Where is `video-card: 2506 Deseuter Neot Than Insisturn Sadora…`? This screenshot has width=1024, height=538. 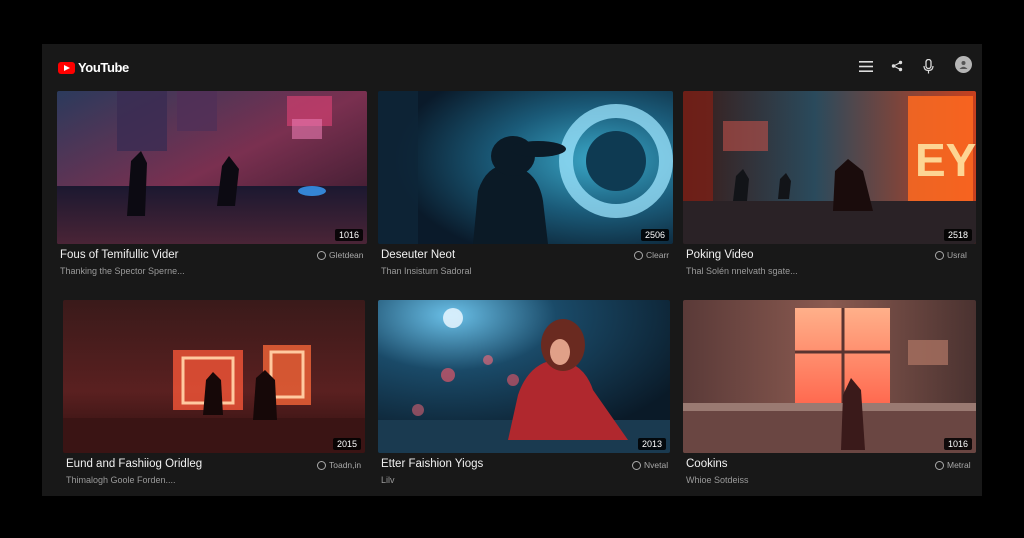
video-card: 2506 Deseuter Neot Than Insisturn Sadora… is located at coordinates (525, 186).